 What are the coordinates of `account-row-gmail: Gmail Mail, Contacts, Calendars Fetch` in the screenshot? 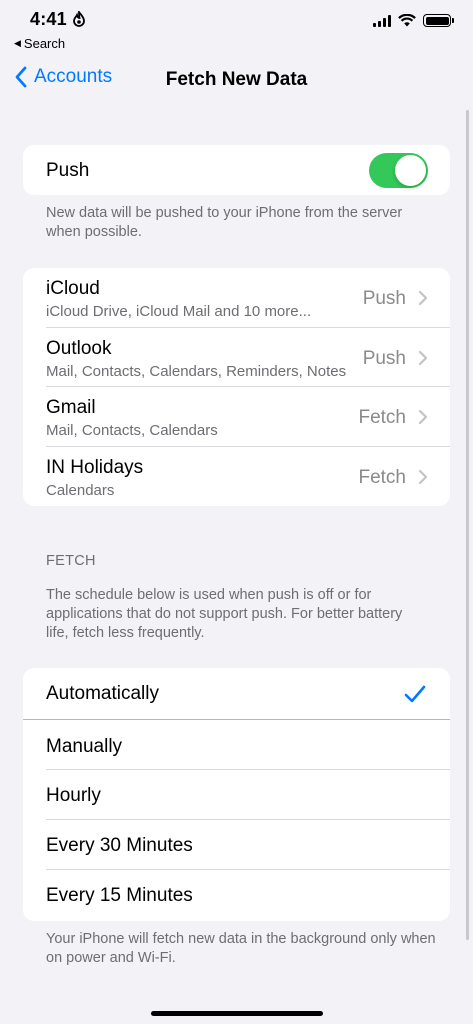 It's located at (236, 417).